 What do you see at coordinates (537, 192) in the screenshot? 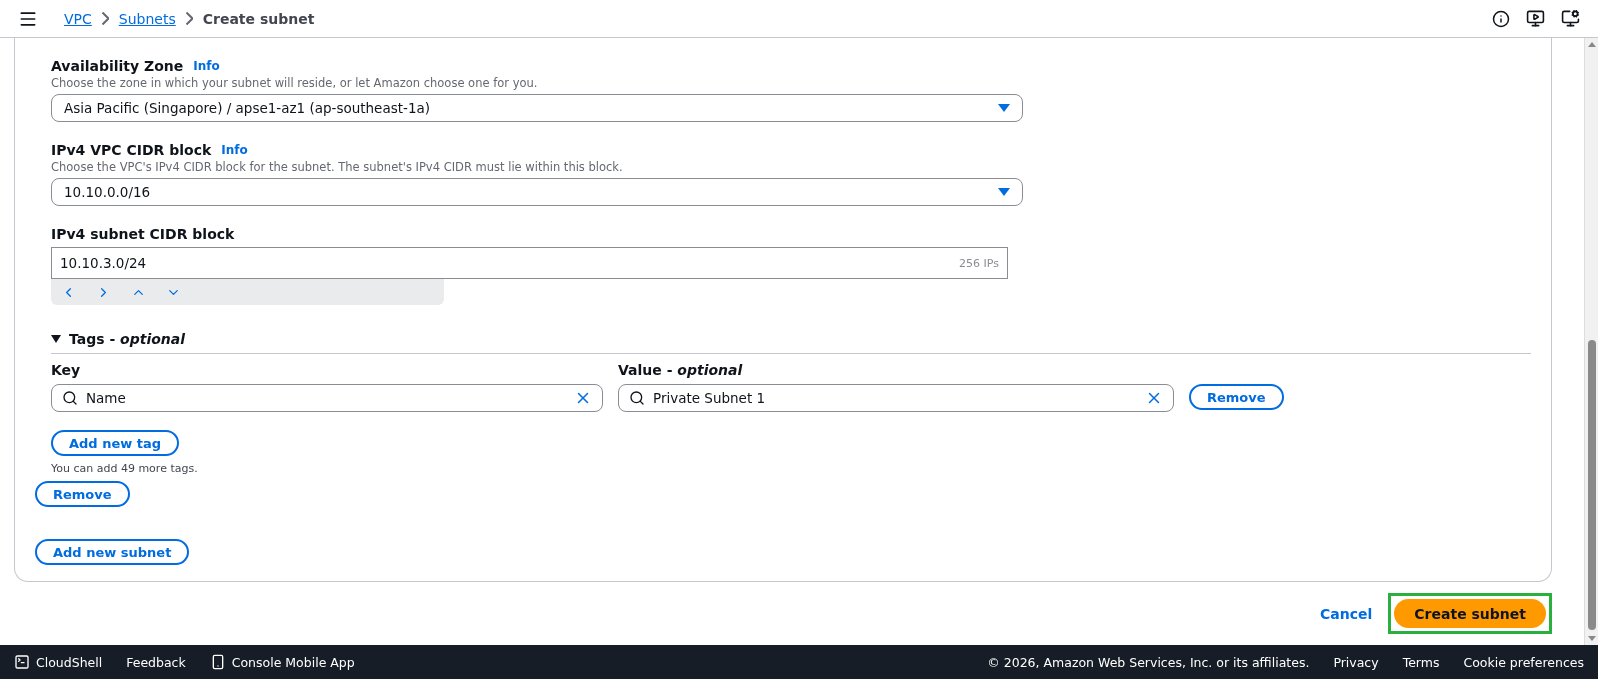
I see `select-field: 10.10.0.0/16` at bounding box center [537, 192].